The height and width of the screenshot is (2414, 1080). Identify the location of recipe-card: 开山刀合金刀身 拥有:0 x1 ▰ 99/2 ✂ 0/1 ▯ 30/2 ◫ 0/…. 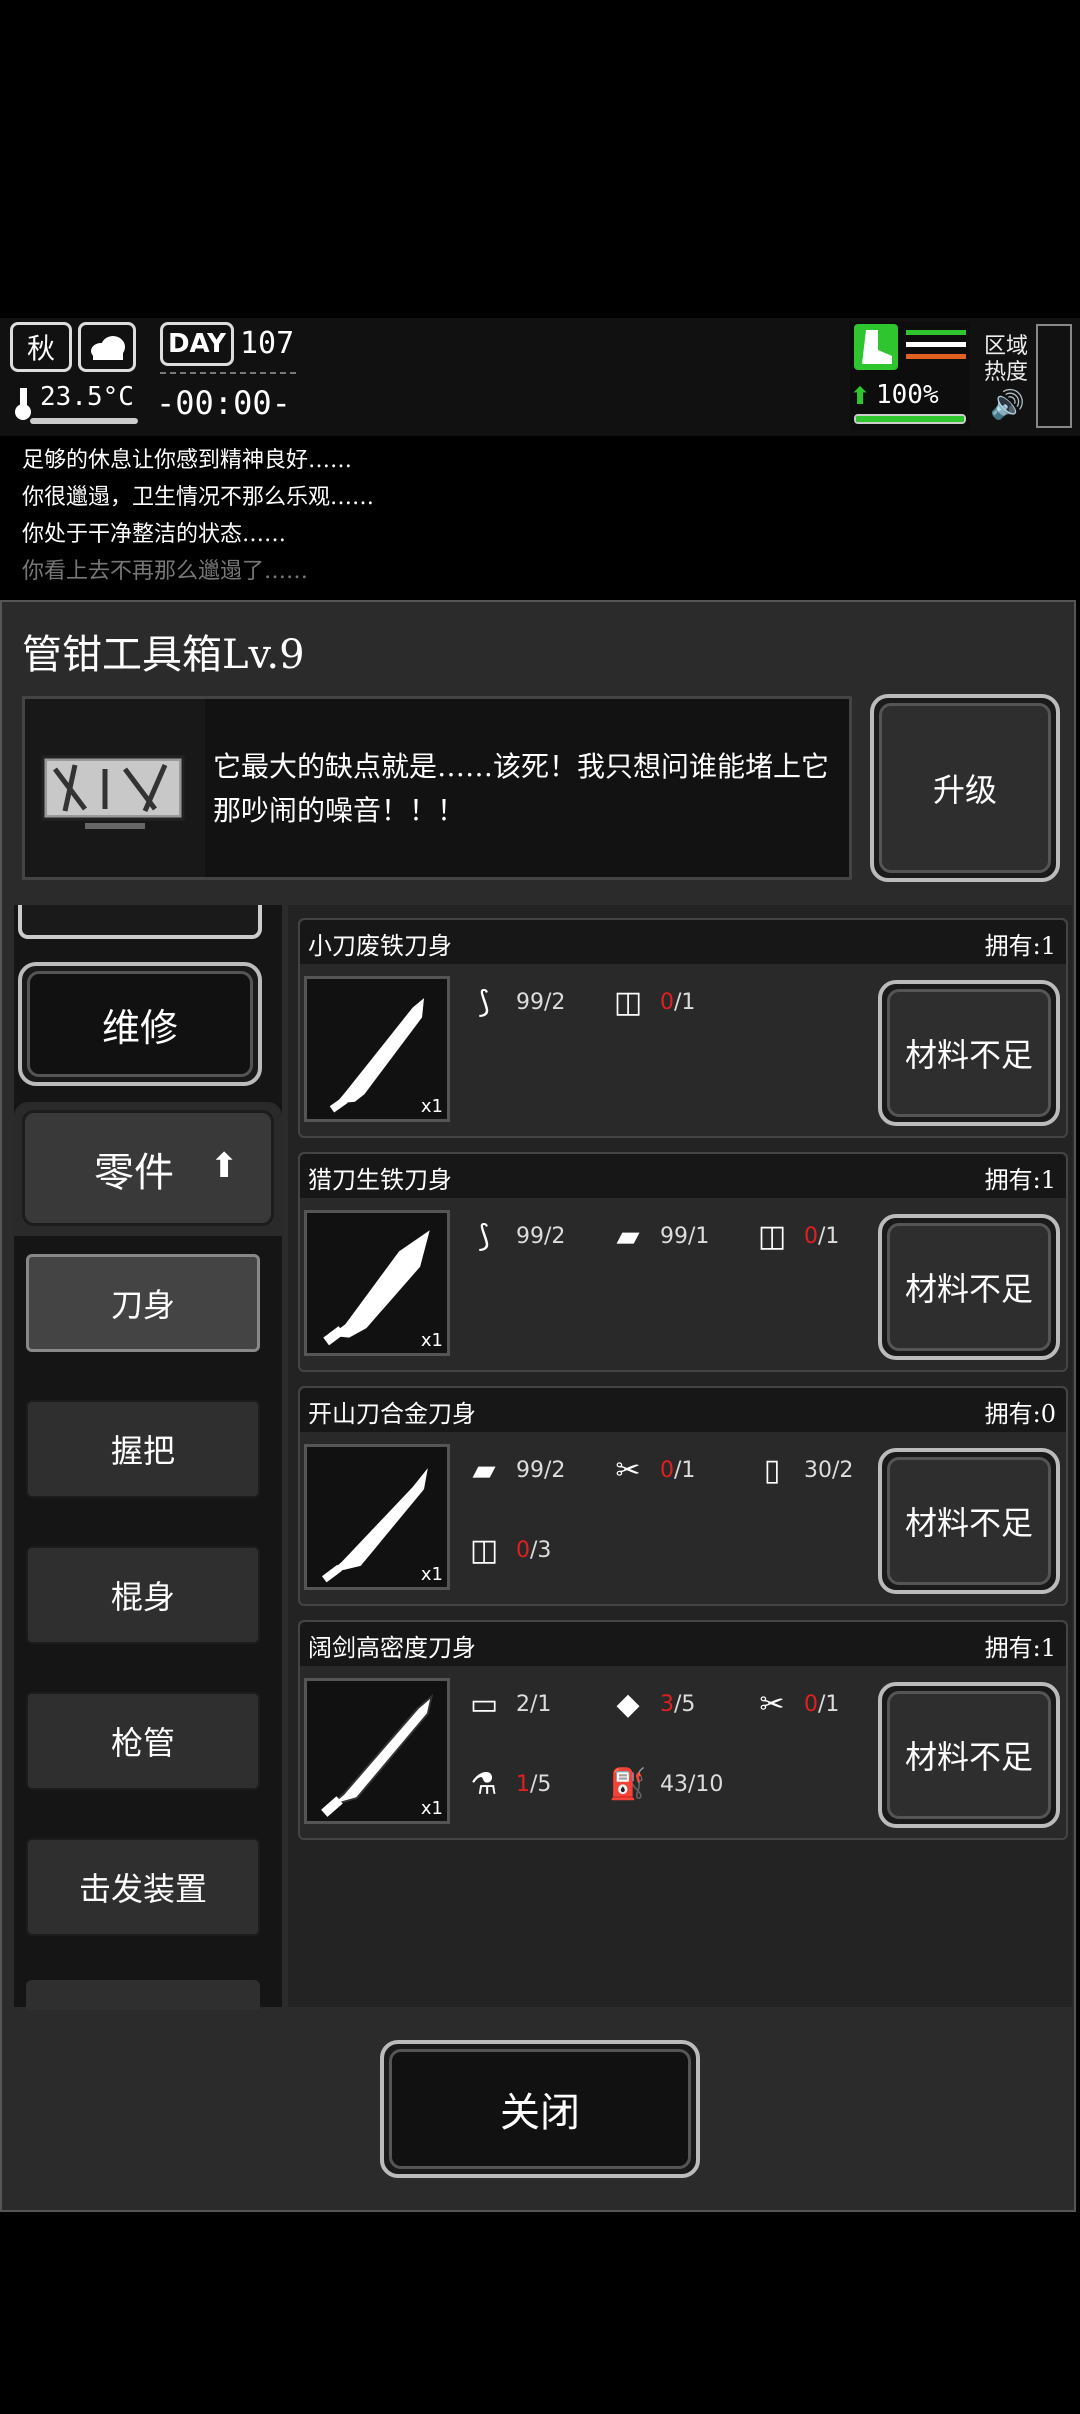
(683, 1496).